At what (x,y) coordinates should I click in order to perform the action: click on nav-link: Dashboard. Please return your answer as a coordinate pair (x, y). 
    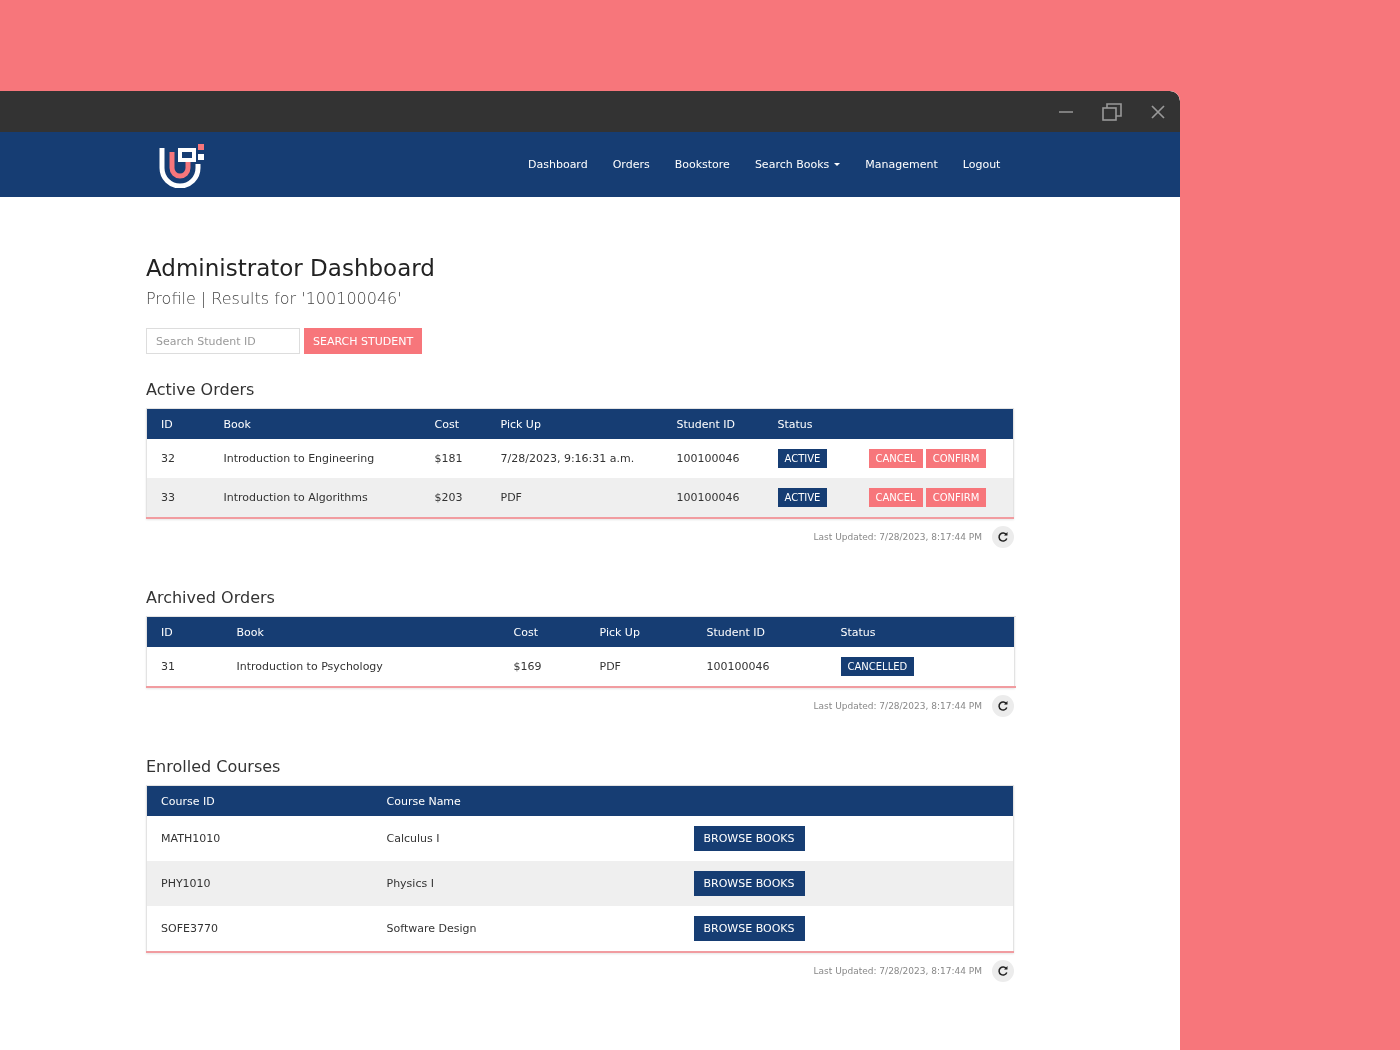
    Looking at the image, I should click on (558, 164).